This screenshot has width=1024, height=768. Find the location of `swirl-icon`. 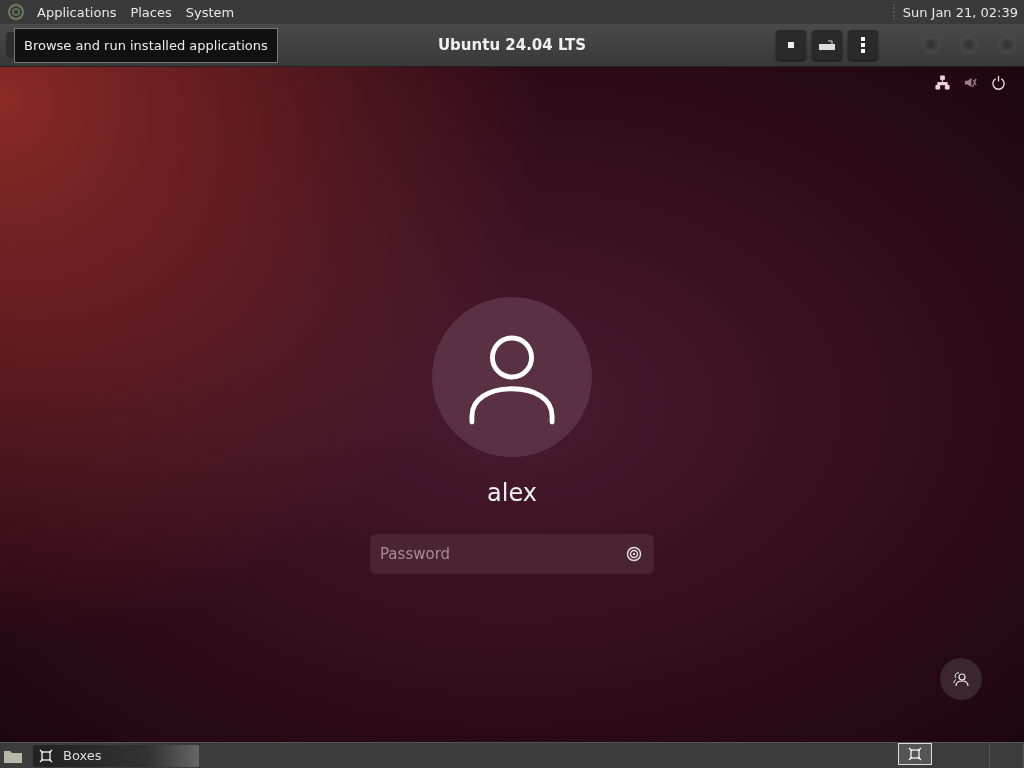

swirl-icon is located at coordinates (16, 12).